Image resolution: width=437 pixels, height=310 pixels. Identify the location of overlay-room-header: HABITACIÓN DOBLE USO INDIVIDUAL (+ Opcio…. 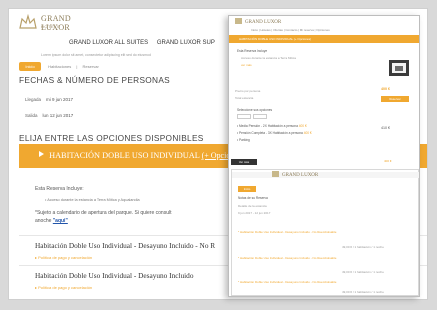
(324, 39).